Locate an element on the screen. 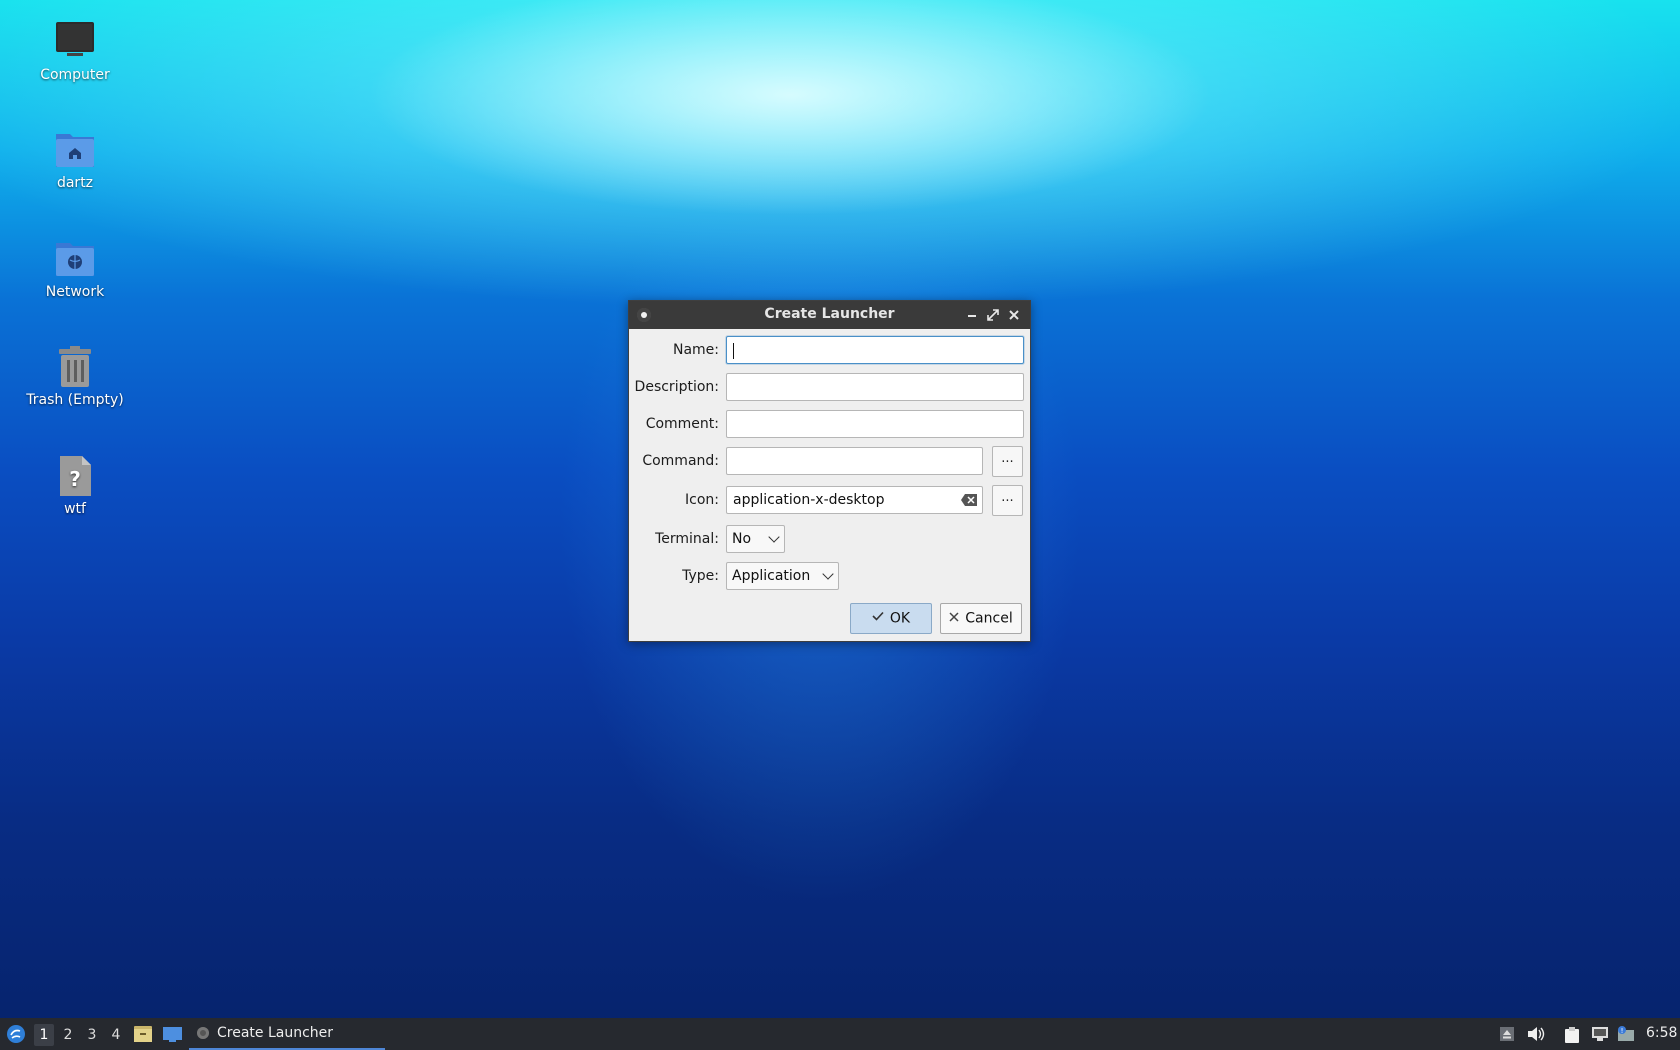  description-input is located at coordinates (875, 387).